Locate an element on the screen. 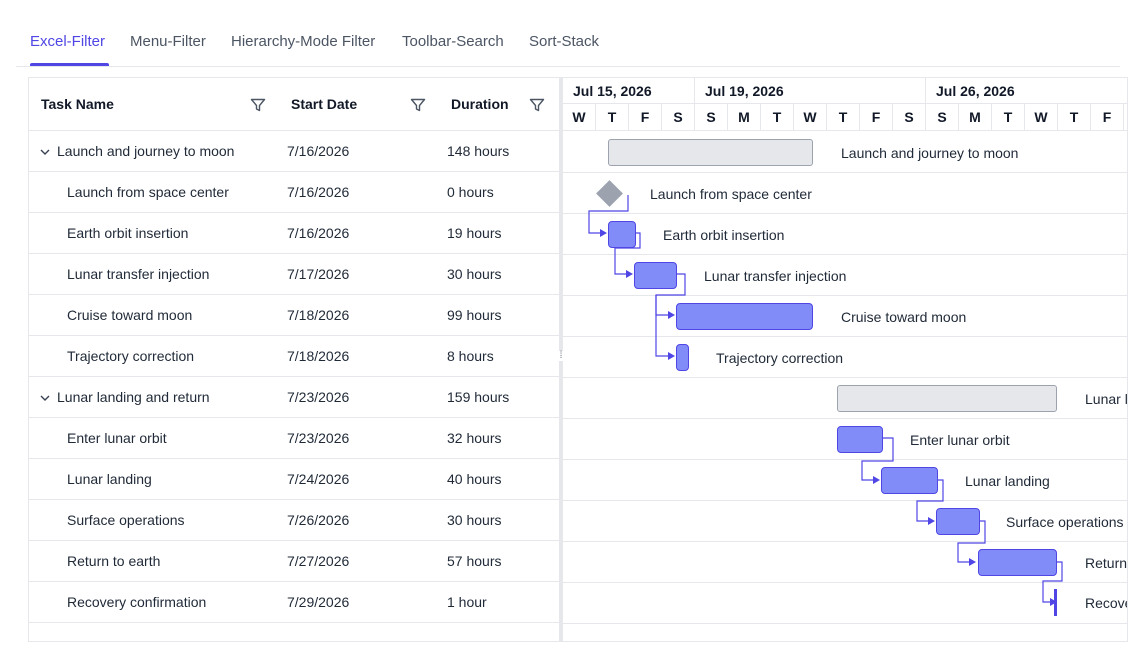 This screenshot has height=670, width=1138. grid-header: Task Name Start Date Duration is located at coordinates (294, 104).